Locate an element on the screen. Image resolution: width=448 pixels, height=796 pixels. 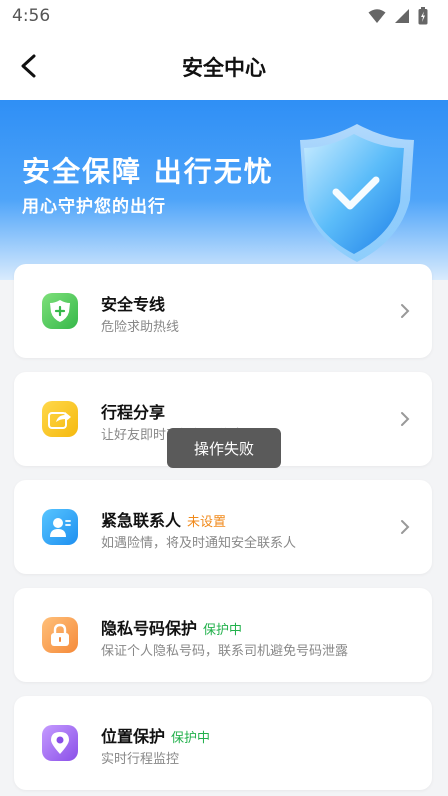
nav-bar: 安全中心 is located at coordinates (224, 66).